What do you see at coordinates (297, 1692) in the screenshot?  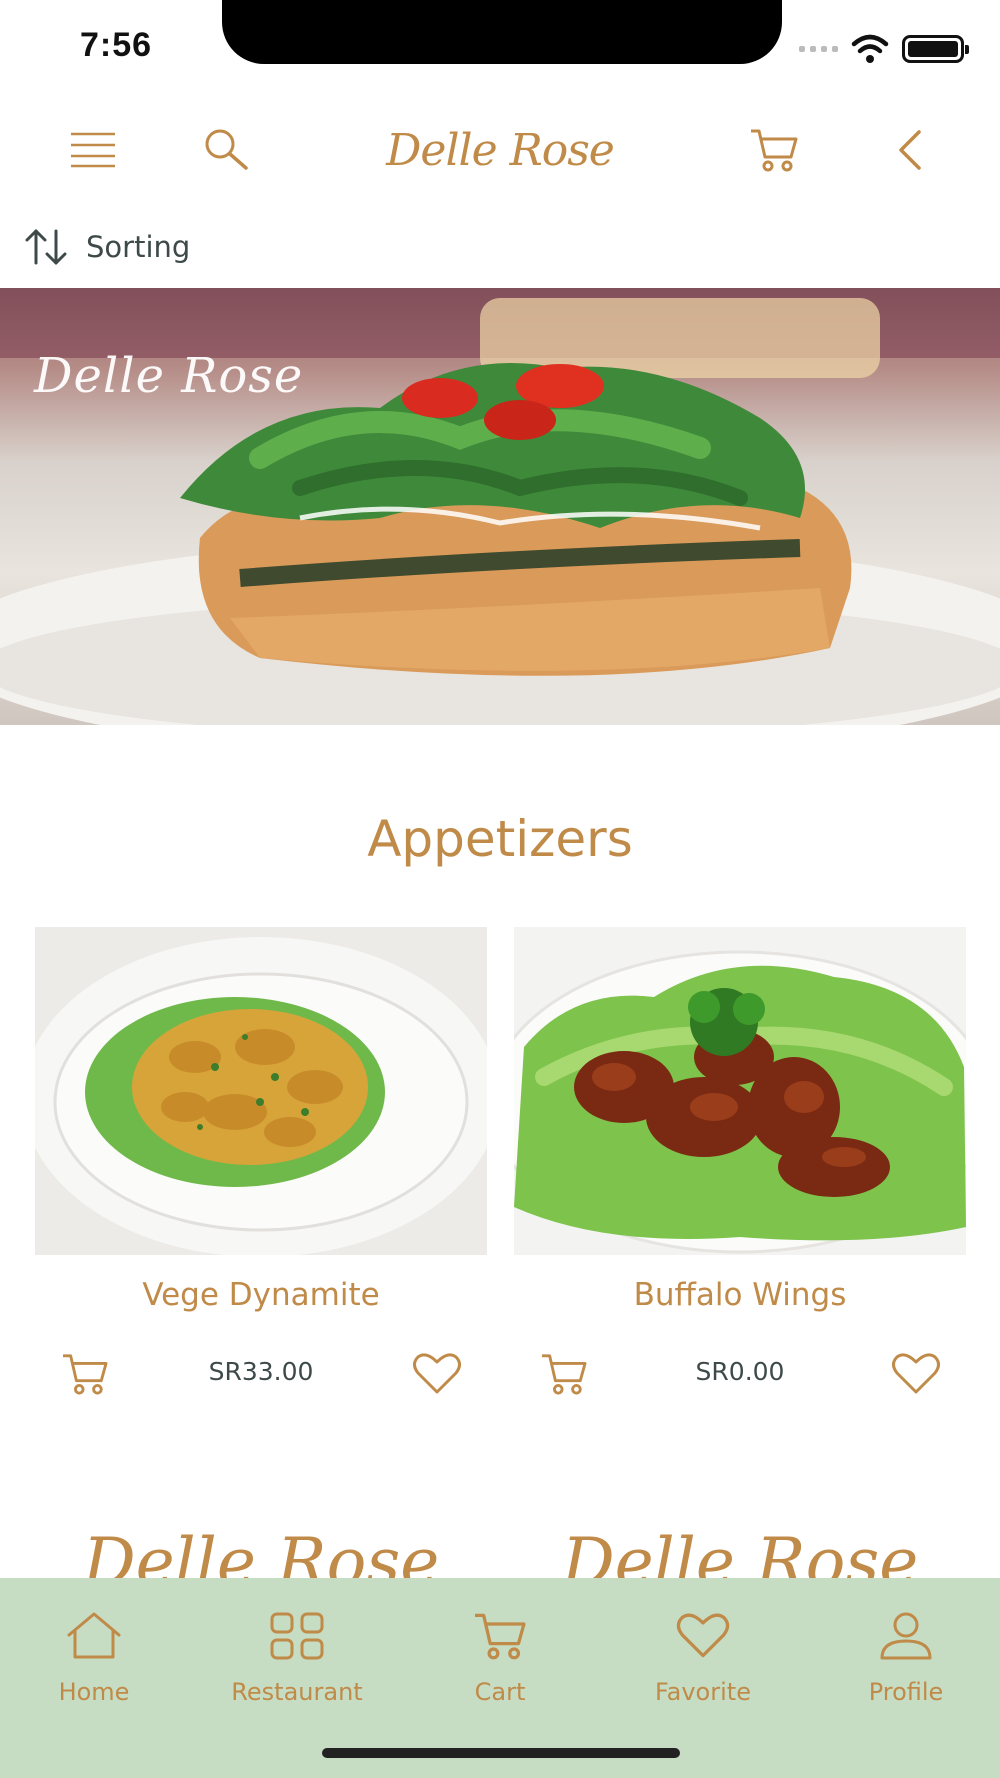 I see `tab-label: Restaurant` at bounding box center [297, 1692].